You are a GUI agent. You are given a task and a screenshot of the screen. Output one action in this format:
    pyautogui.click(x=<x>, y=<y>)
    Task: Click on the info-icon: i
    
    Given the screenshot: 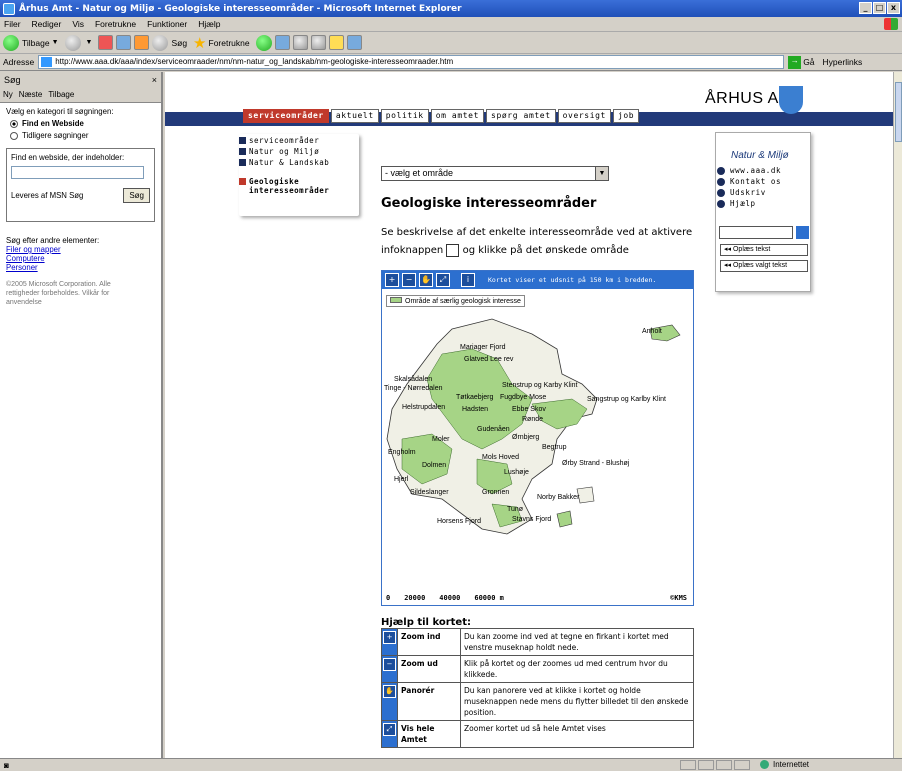 What is the action you would take?
    pyautogui.click(x=468, y=280)
    